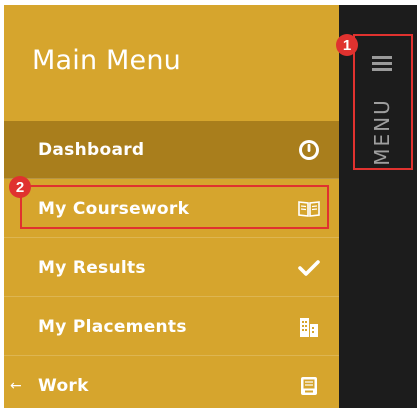 The height and width of the screenshot is (408, 417). What do you see at coordinates (171, 382) in the screenshot?
I see `menu-item-work: ← Work` at bounding box center [171, 382].